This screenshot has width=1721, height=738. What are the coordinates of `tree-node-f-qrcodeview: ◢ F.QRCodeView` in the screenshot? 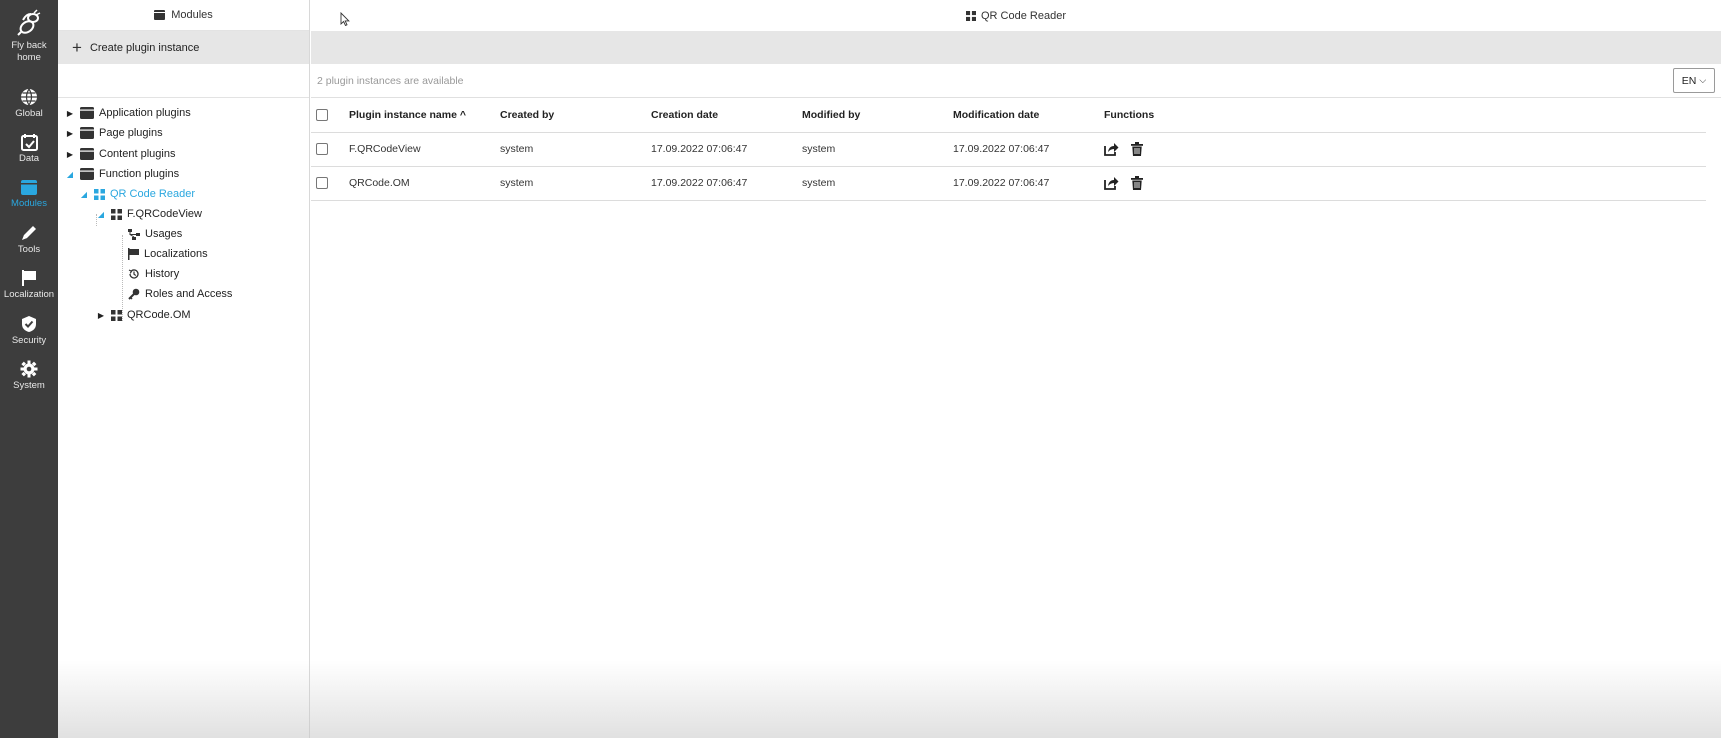 It's located at (149, 214).